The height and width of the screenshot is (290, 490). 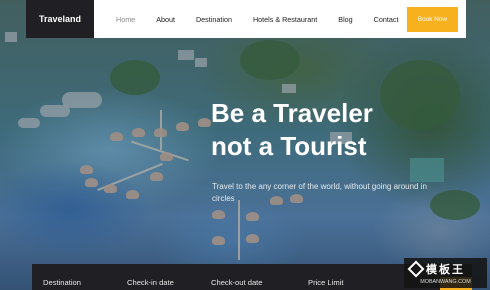 What do you see at coordinates (62, 282) in the screenshot?
I see `destination-field: Destination` at bounding box center [62, 282].